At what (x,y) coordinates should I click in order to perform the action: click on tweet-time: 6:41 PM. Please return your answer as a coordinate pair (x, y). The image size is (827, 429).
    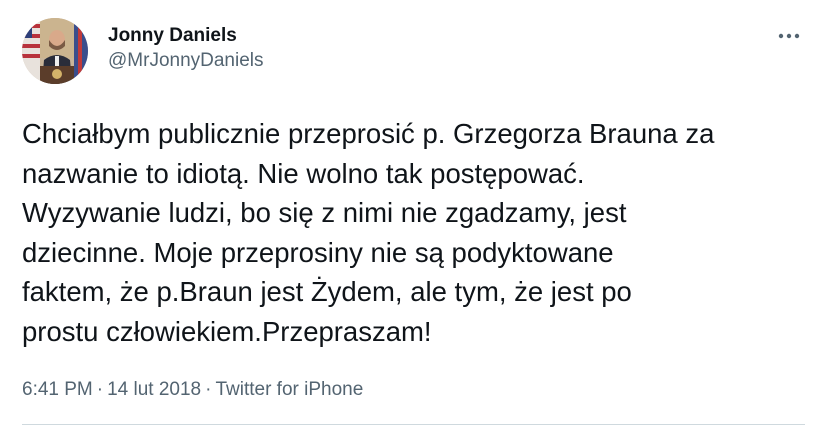
    Looking at the image, I should click on (57, 389).